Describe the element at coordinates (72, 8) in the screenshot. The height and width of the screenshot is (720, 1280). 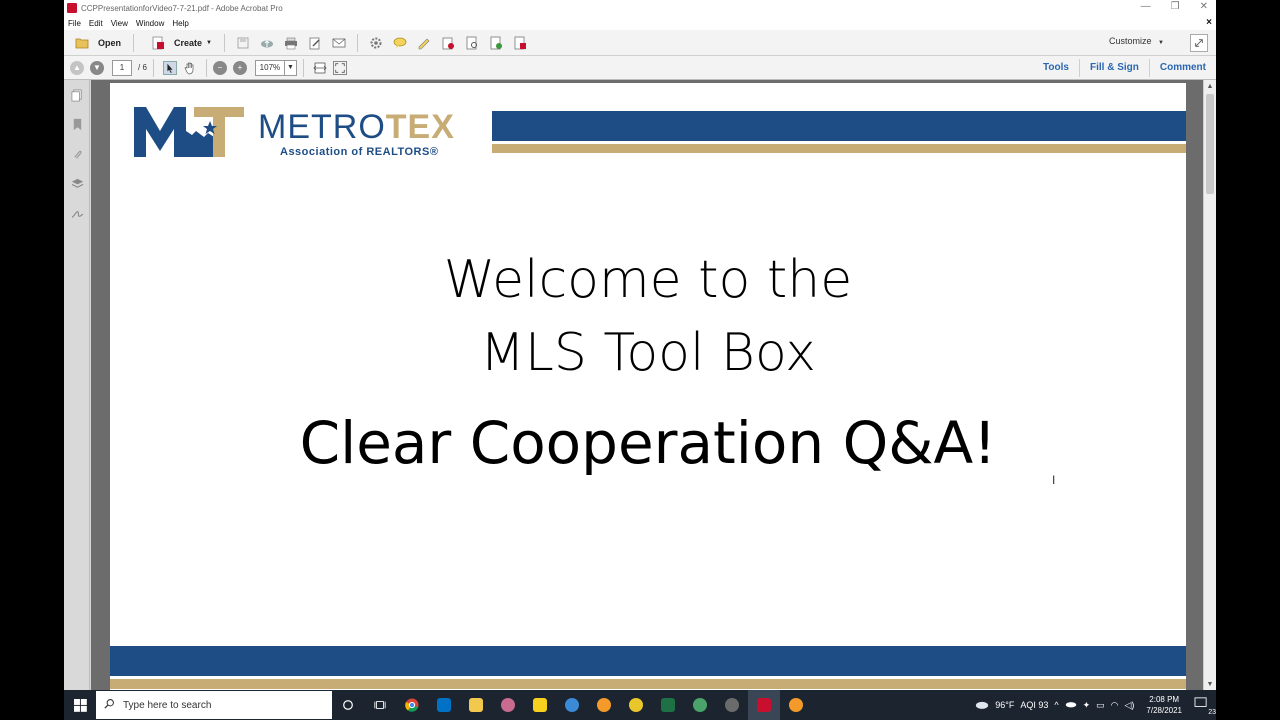
I see `acrobat-app-icon` at that location.